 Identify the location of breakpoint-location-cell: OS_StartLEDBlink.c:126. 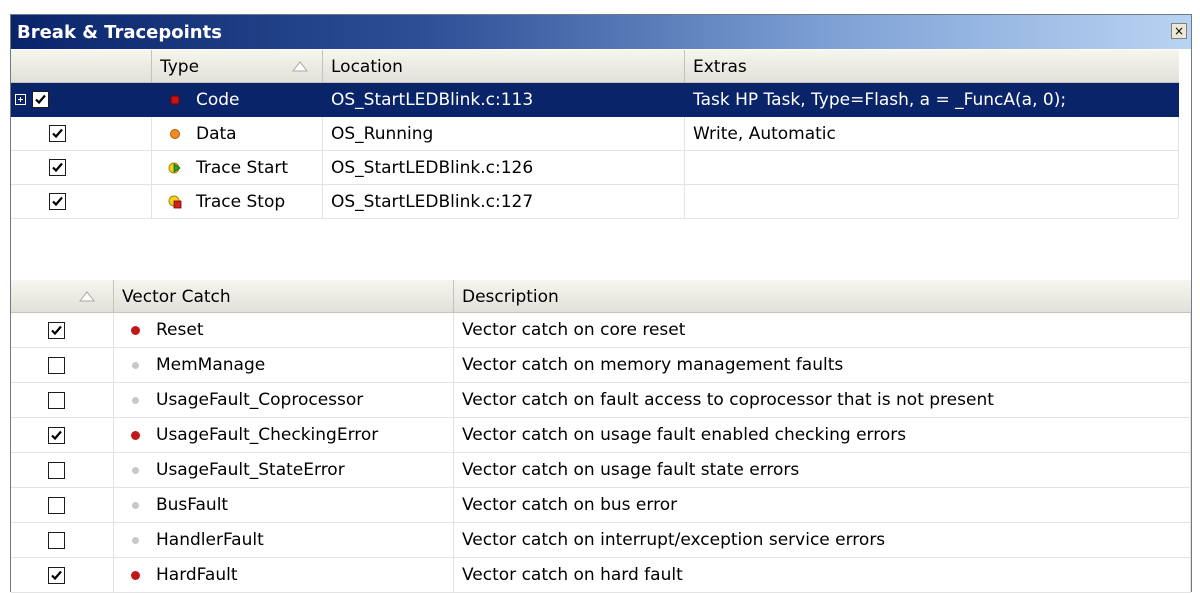
(504, 168).